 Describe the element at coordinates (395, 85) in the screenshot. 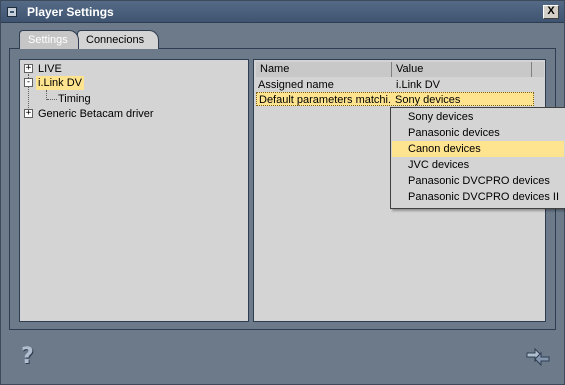

I see `table-row: Assigned name i.Link DV` at that location.